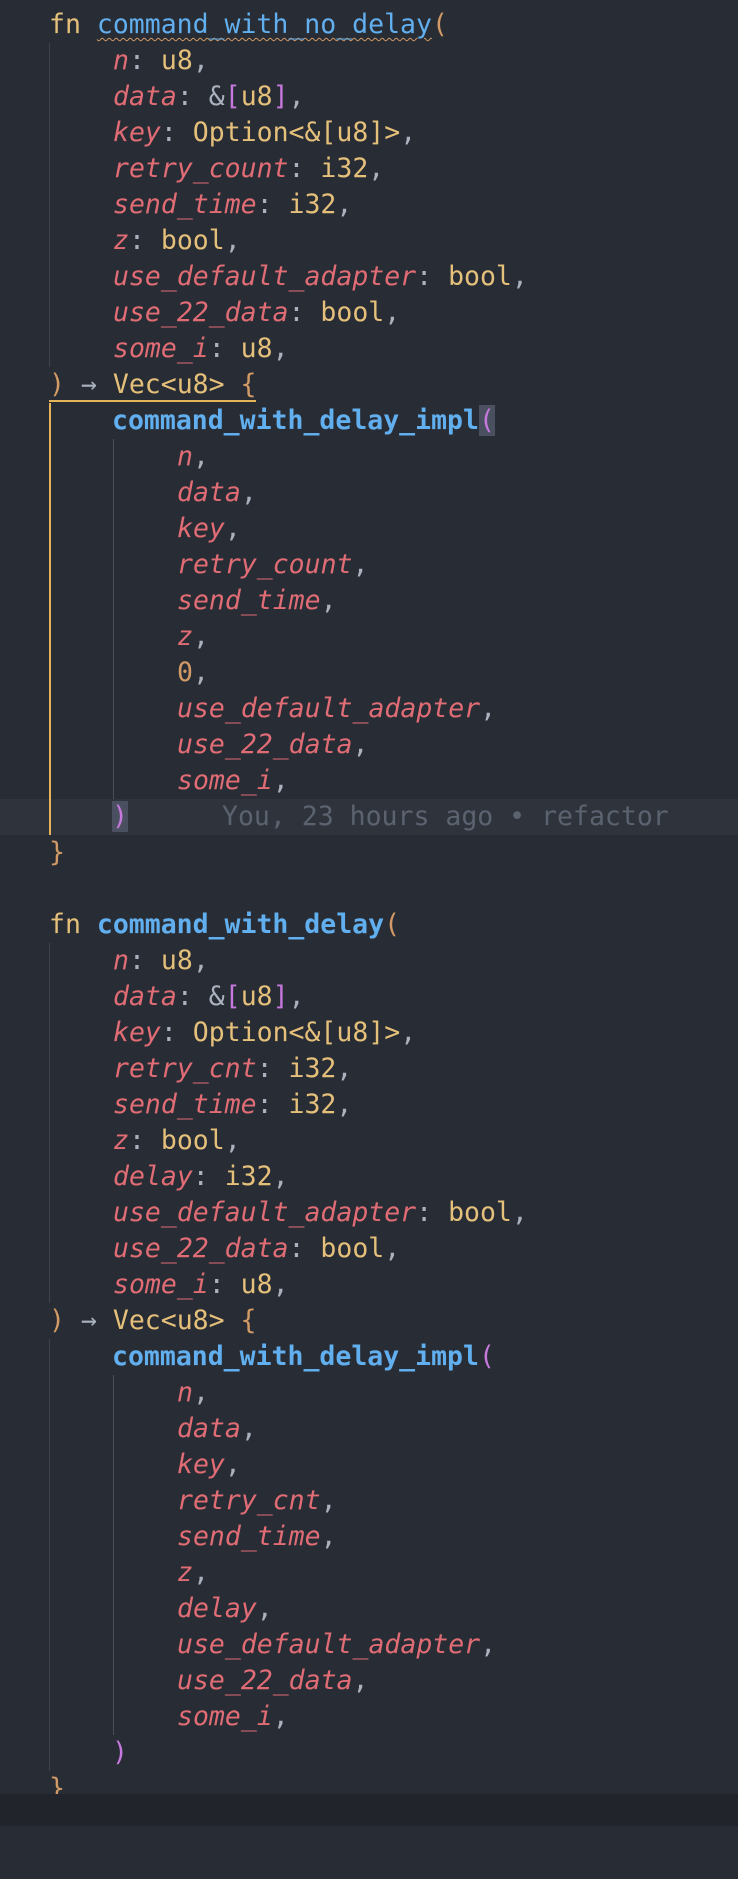  Describe the element at coordinates (121, 240) in the screenshot. I see `param-name: z` at that location.